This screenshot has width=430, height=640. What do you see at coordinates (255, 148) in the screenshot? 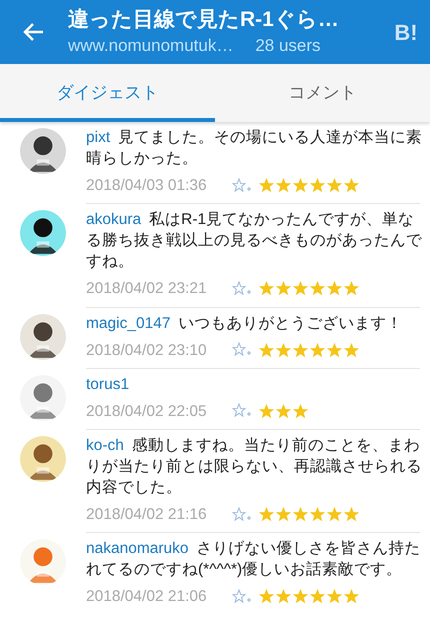
I see `comment-text: pixt 見てました。その場にいる人達が本当に素晴らしかった。` at bounding box center [255, 148].